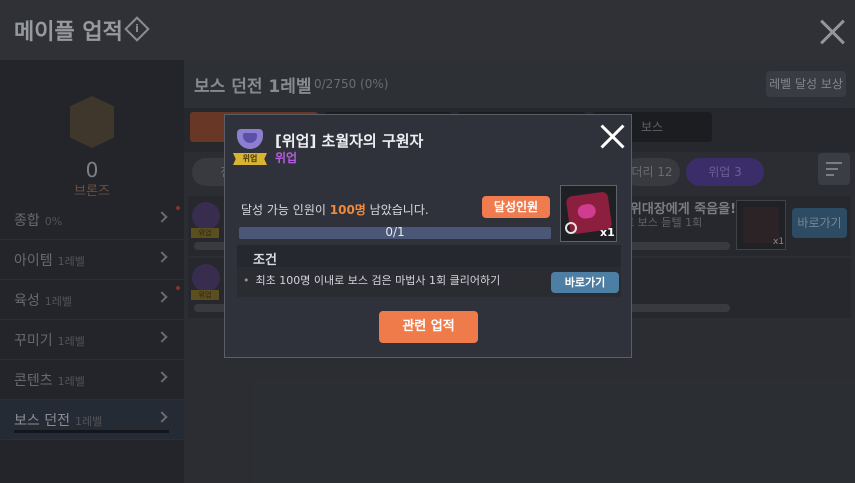  Describe the element at coordinates (335, 210) in the screenshot. I see `remaining-text: 달성 가능 인원이 100명 남았습니다.` at that location.